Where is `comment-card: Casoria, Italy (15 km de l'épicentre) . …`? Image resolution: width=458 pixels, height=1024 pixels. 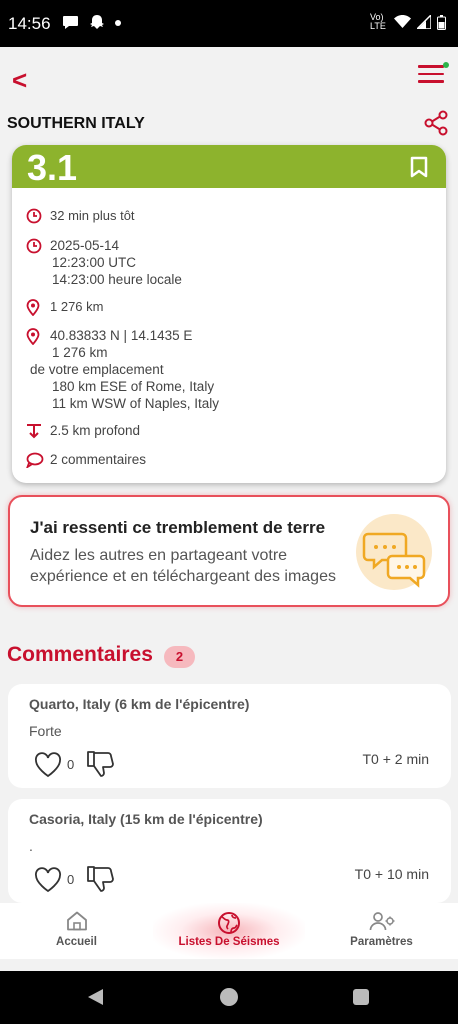
comment-card: Casoria, Italy (15 km de l'épicentre) . … is located at coordinates (229, 851).